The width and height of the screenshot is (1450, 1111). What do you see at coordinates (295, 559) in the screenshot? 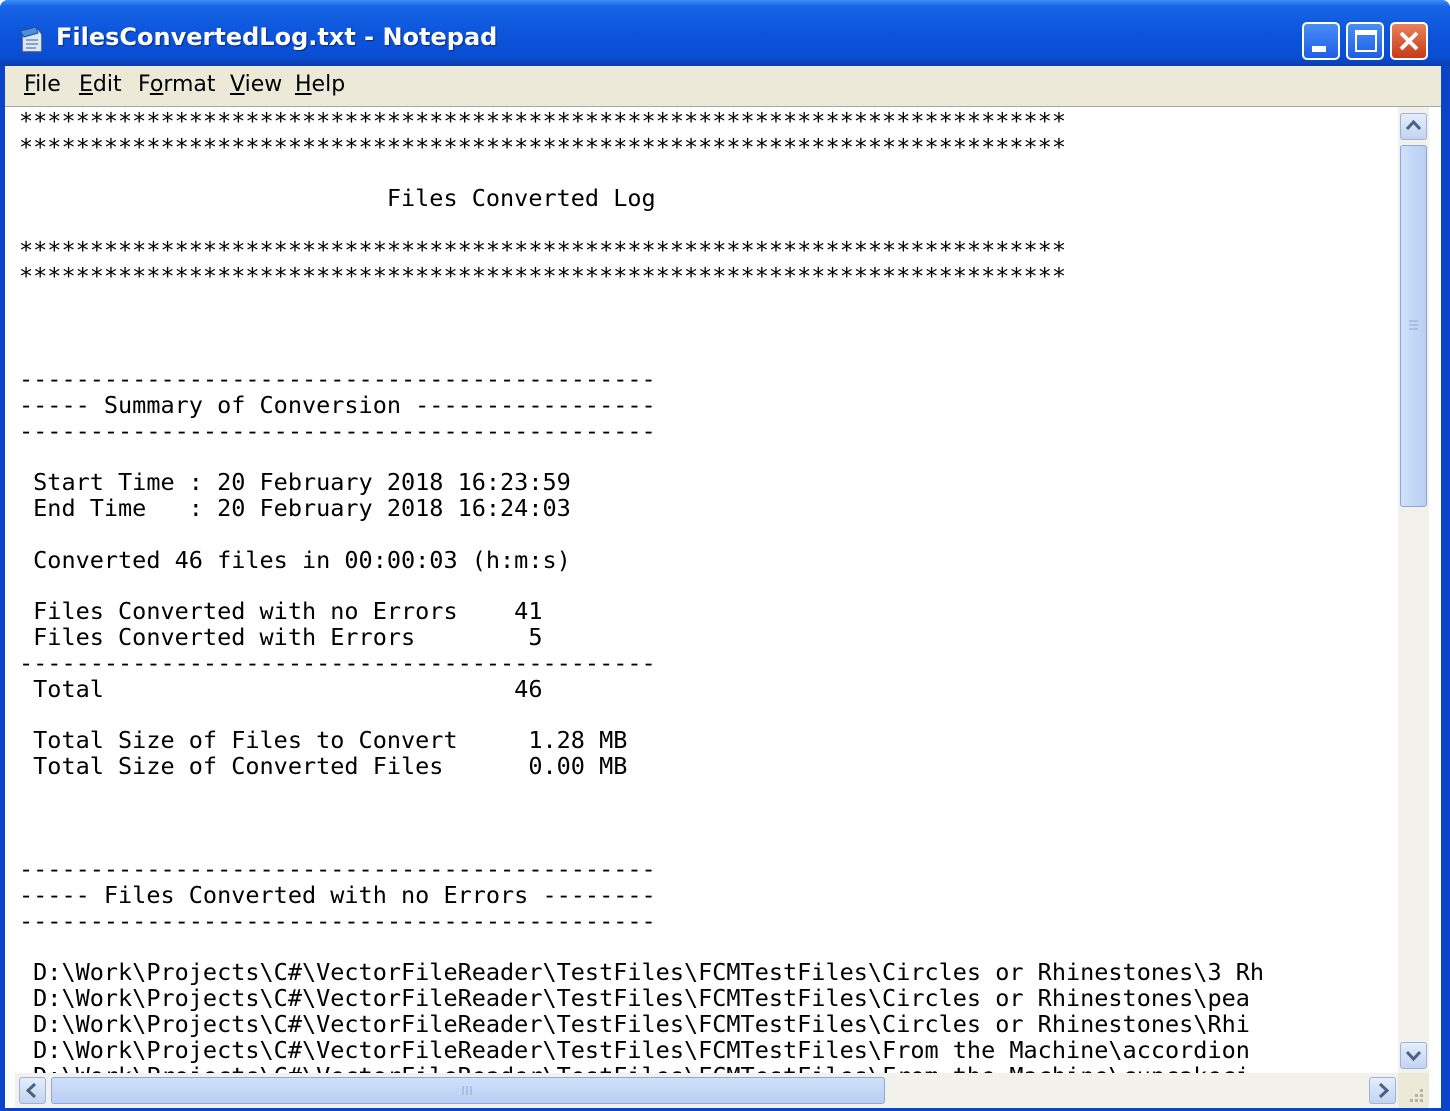
I see `text-line: Converted 46 files in 00:00:03 (h:m:s)` at bounding box center [295, 559].